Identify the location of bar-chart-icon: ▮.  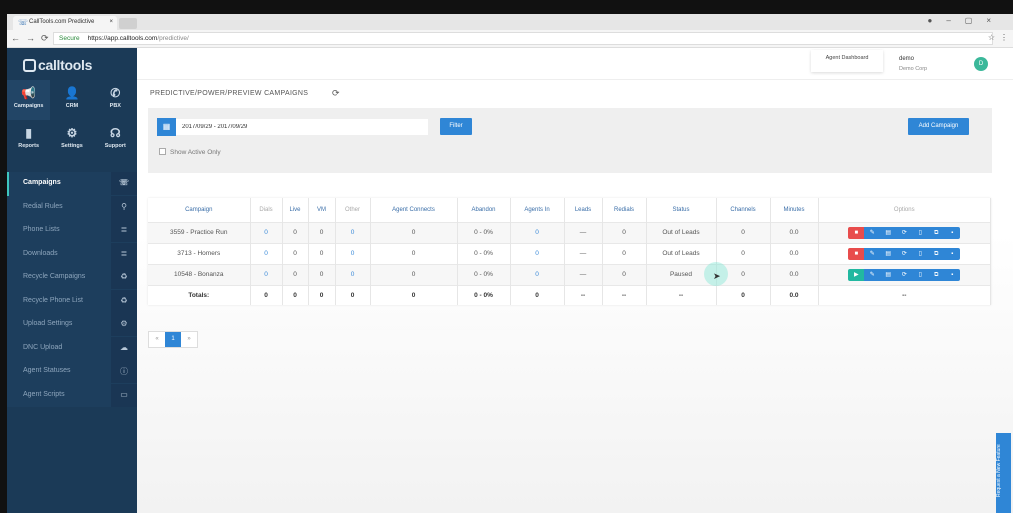
(28, 133).